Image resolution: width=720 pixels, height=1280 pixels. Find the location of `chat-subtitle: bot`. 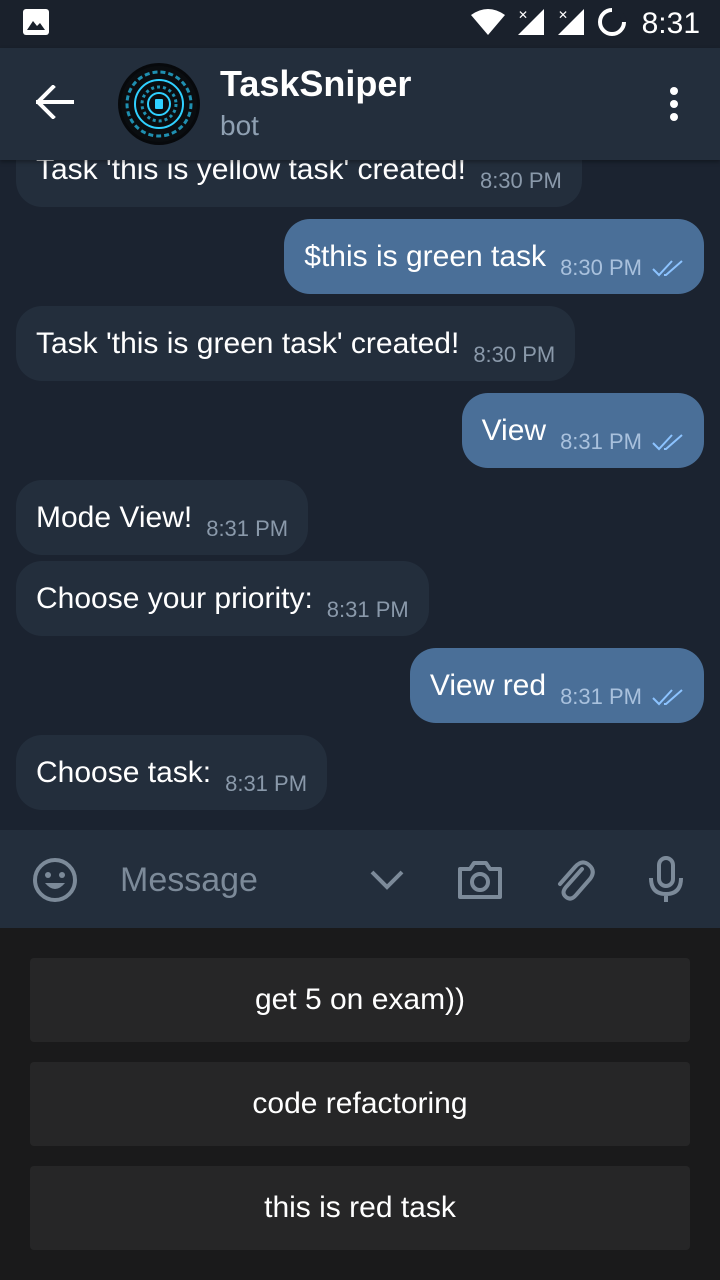

chat-subtitle: bot is located at coordinates (239, 125).